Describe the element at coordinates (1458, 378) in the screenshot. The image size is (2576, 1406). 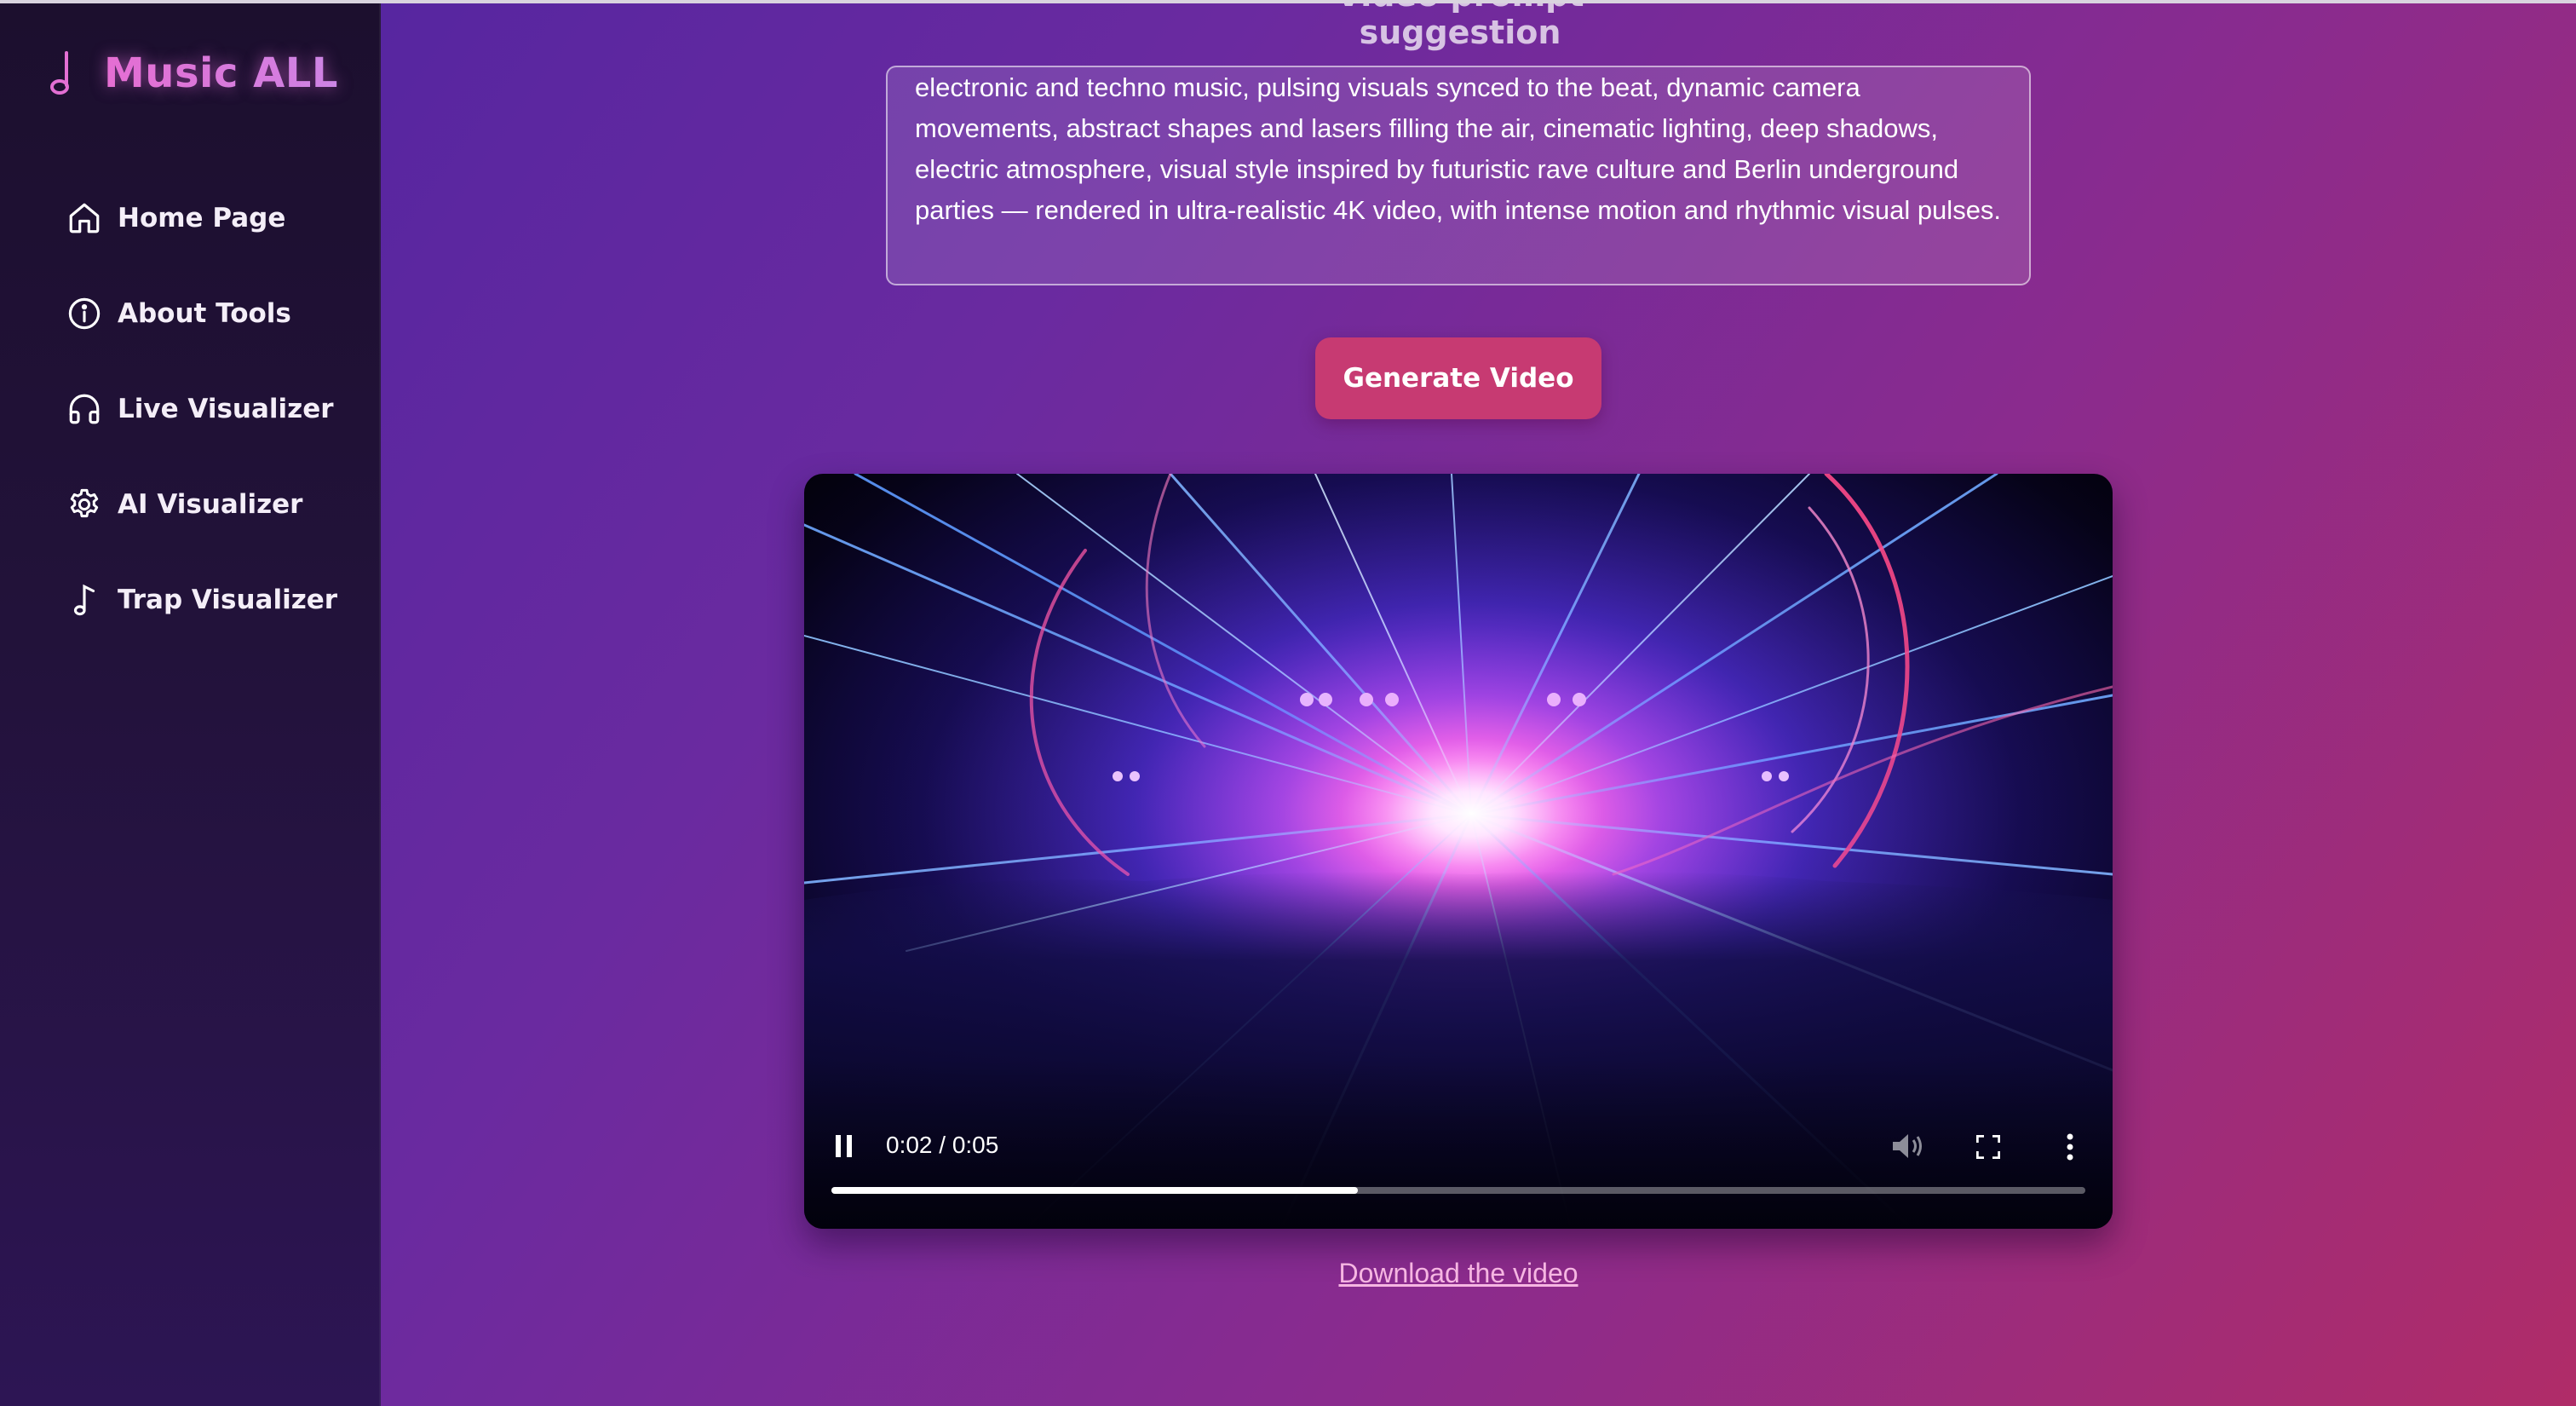
I see `generate-video-button: Generate Video` at that location.